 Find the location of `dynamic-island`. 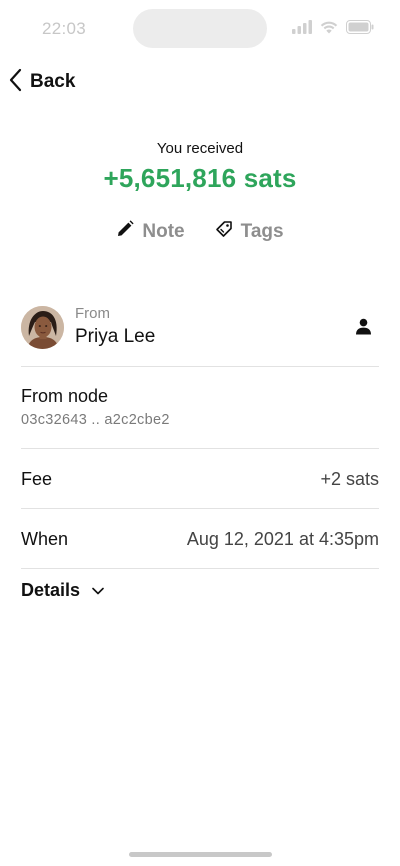

dynamic-island is located at coordinates (200, 28).